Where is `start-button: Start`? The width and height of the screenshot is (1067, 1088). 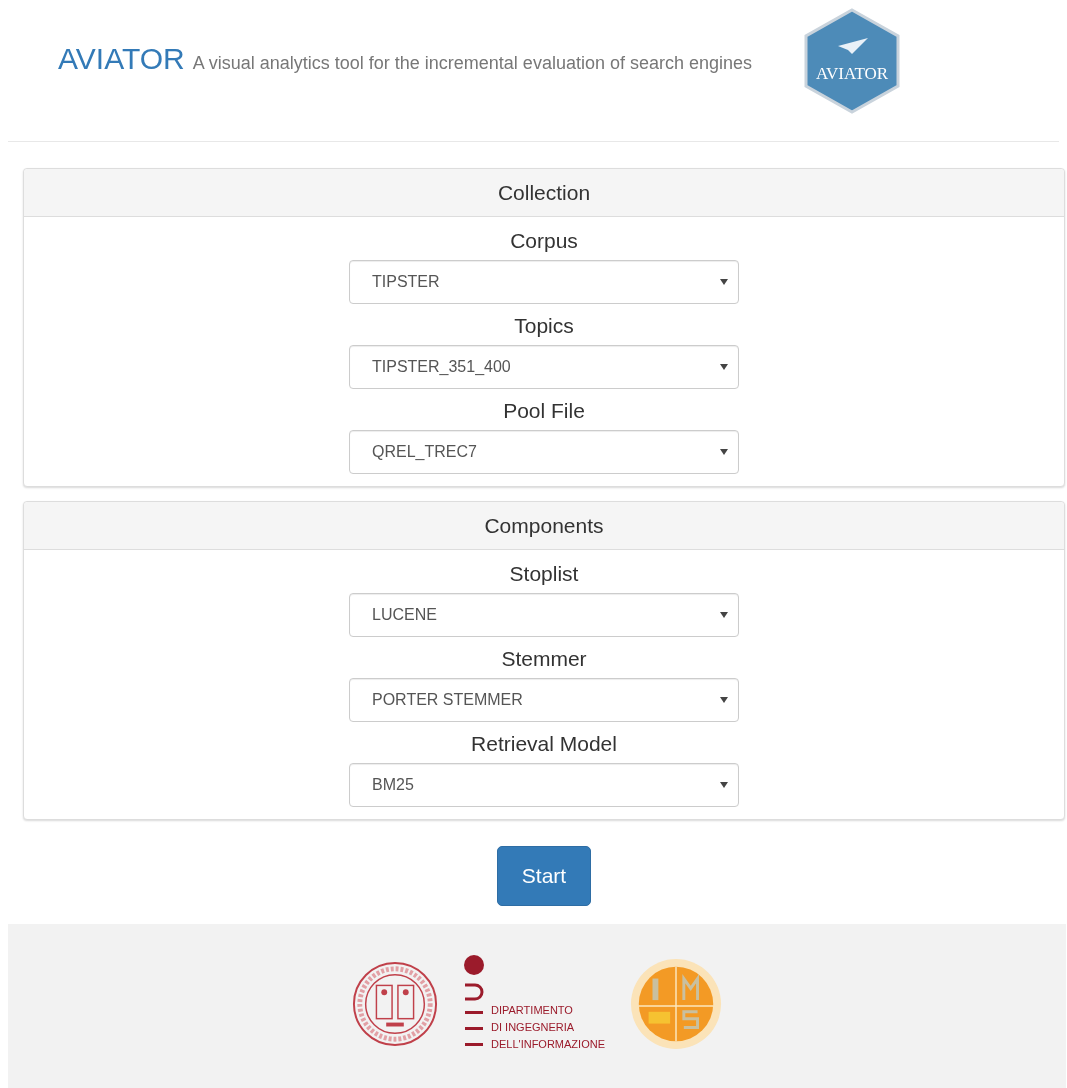
start-button: Start is located at coordinates (544, 876).